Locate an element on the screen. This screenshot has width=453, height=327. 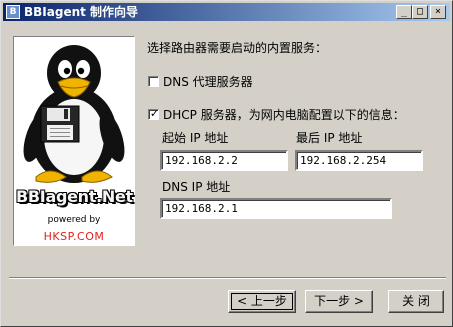
brand-text: BBIagent.Net is located at coordinates (74, 196).